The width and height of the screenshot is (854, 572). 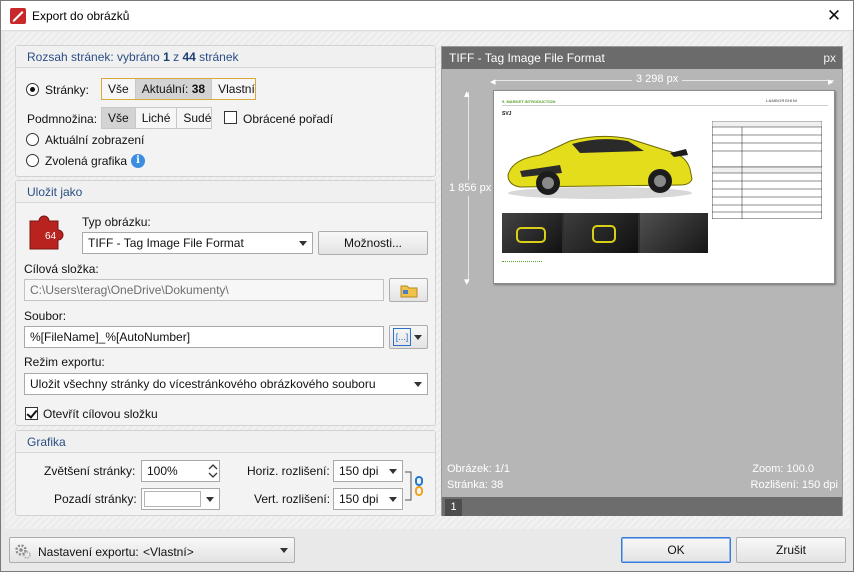 I want to click on preview-page-thumbnail: 5. MARKET INTRODUCTION SVJ LAMBORGHINI, so click(x=664, y=187).